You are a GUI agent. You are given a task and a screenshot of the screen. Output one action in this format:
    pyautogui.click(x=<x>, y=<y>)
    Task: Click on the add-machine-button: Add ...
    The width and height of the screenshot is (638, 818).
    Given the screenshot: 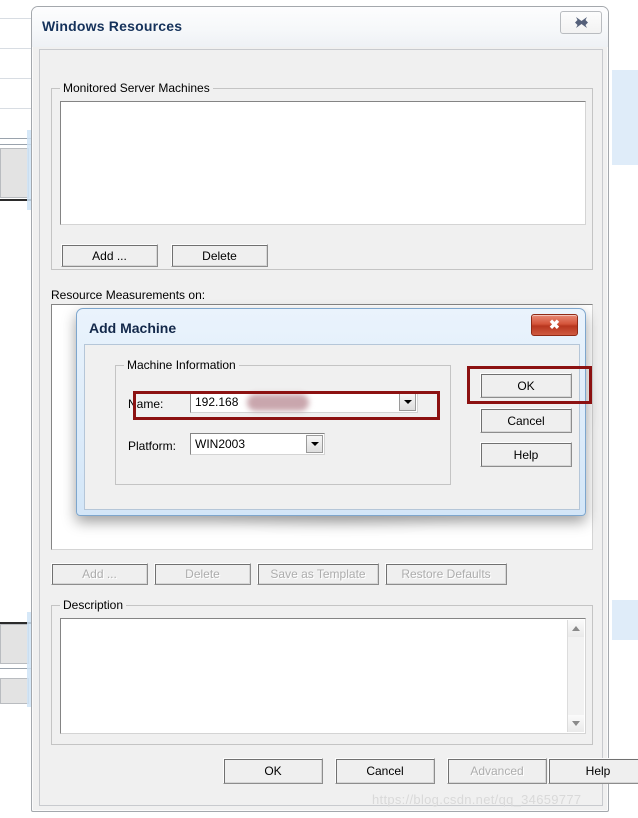 What is the action you would take?
    pyautogui.click(x=109, y=255)
    